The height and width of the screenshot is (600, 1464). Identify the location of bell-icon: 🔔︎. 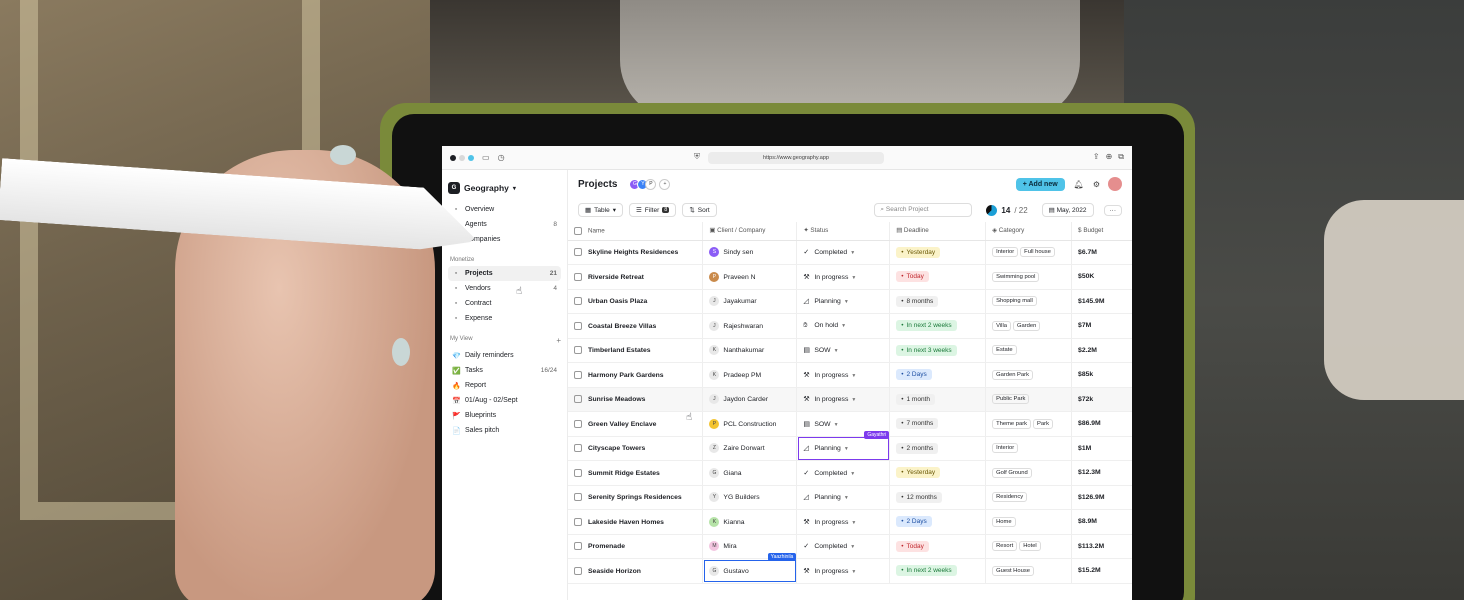
(1079, 184).